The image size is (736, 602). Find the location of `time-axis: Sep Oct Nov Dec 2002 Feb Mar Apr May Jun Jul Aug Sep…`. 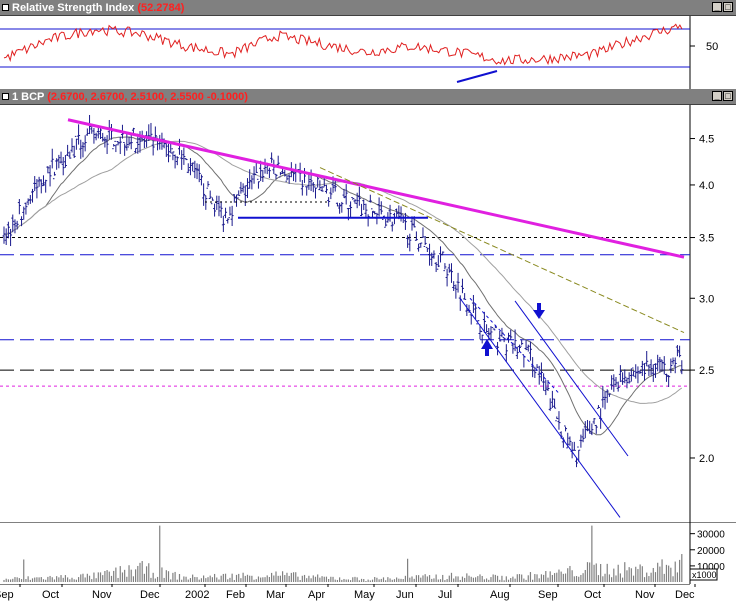

time-axis: Sep Oct Nov Dec 2002 Feb Mar Apr May Jun Jul Aug Sep… is located at coordinates (368, 593).